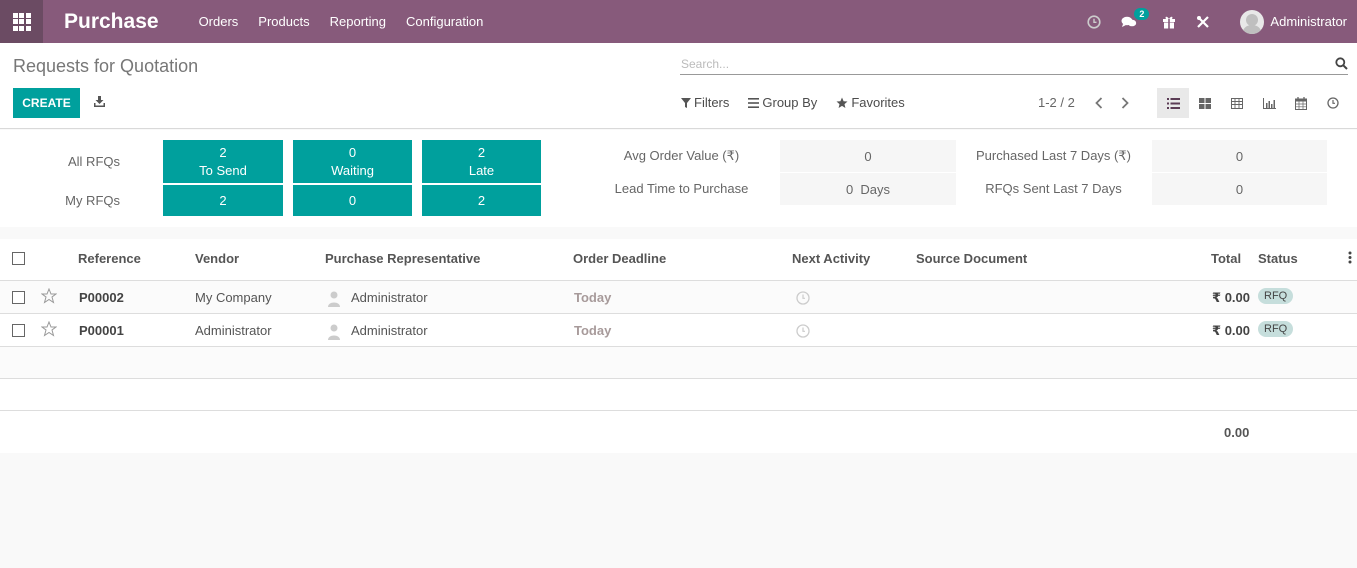 This screenshot has height=568, width=1357. I want to click on gift-button, so click(1169, 22).